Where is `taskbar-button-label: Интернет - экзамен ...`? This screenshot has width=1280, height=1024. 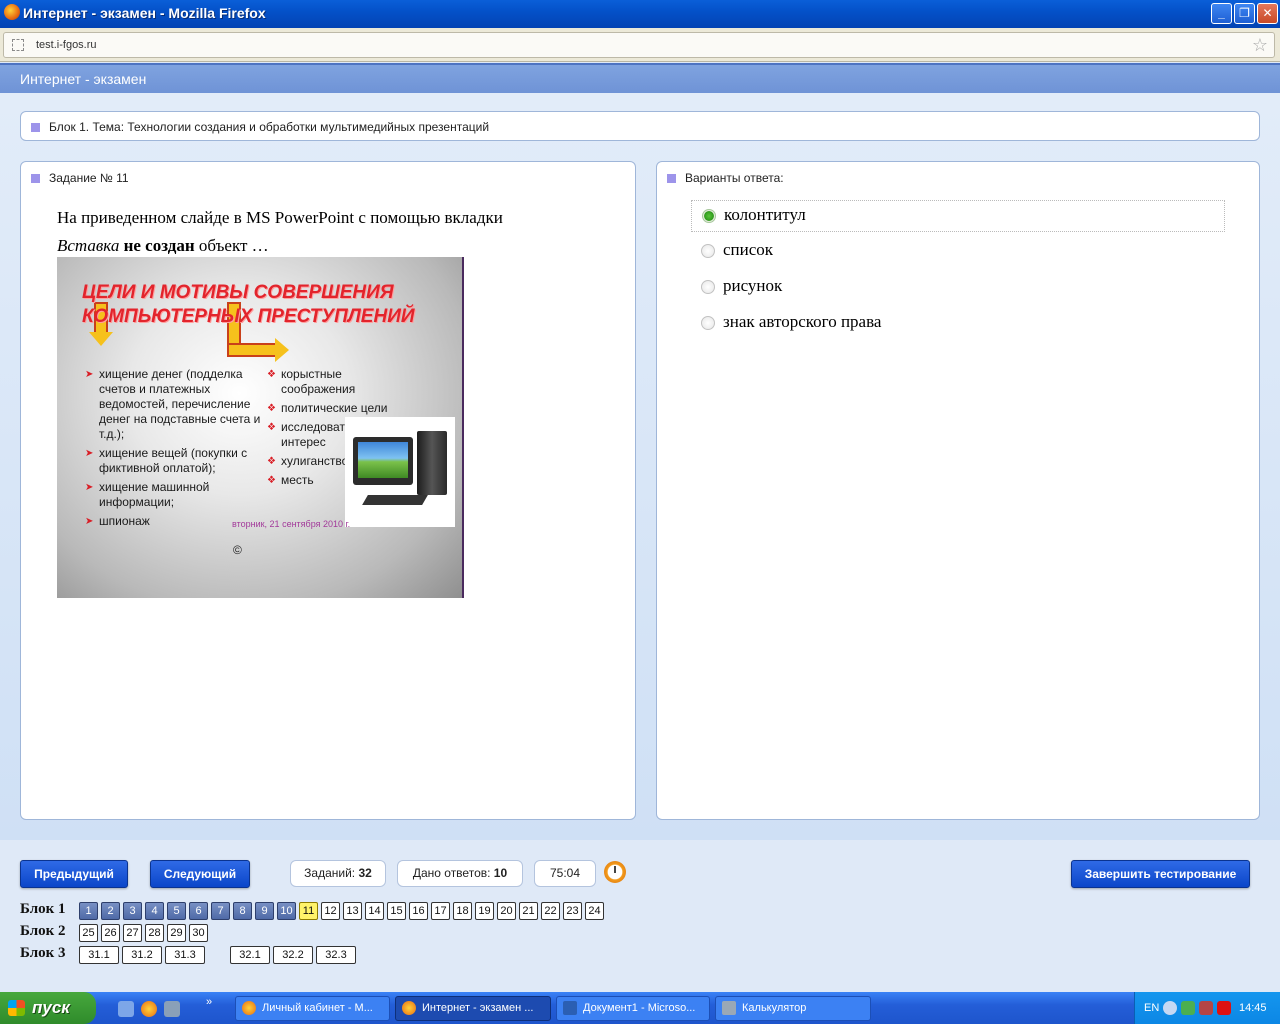 taskbar-button-label: Интернет - экзамен ... is located at coordinates (478, 1008).